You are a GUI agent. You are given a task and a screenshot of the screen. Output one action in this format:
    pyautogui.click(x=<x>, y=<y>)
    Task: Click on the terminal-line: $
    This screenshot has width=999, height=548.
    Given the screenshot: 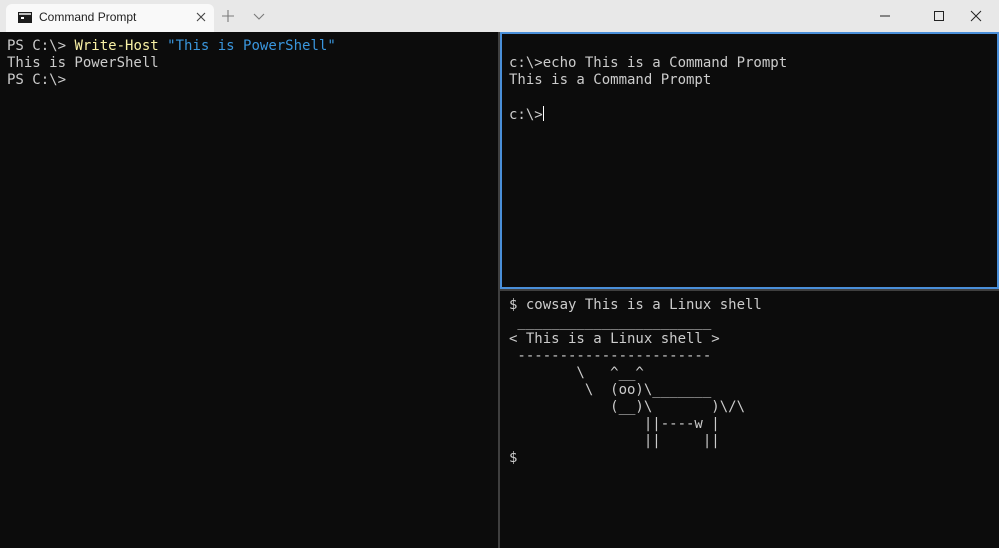 What is the action you would take?
    pyautogui.click(x=513, y=458)
    